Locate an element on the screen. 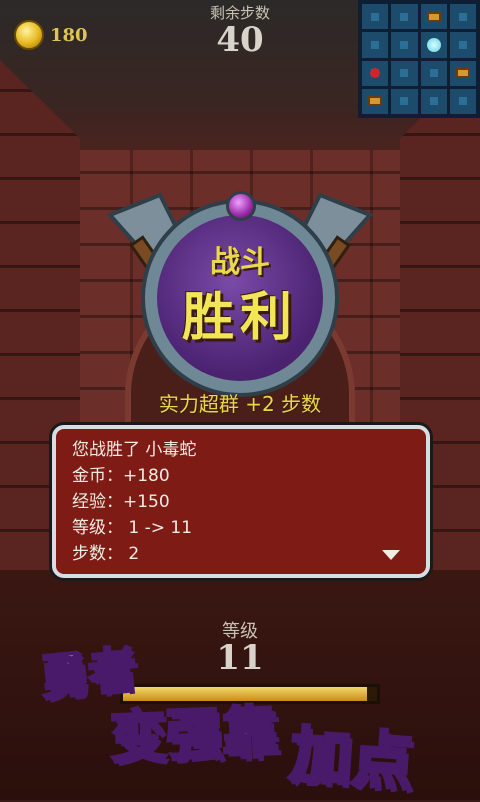 The image size is (480, 802). defeated-enemy-line: 您战胜了 小毒蛇 is located at coordinates (134, 450).